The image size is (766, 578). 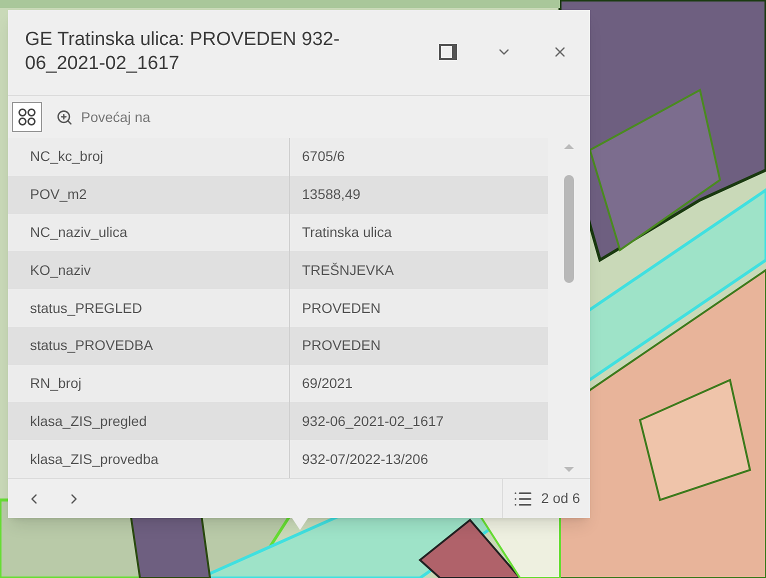 I want to click on grid-circles-icon, so click(x=27, y=117).